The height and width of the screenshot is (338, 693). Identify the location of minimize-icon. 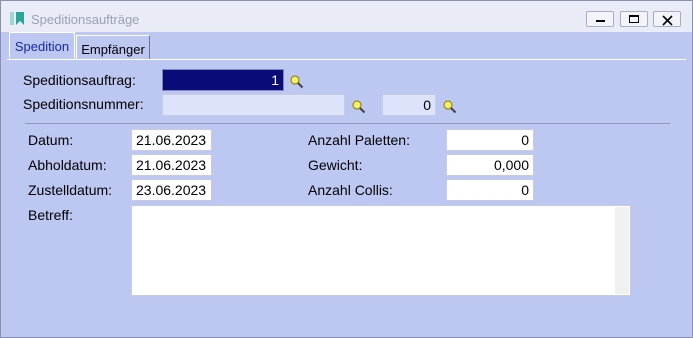
(600, 21).